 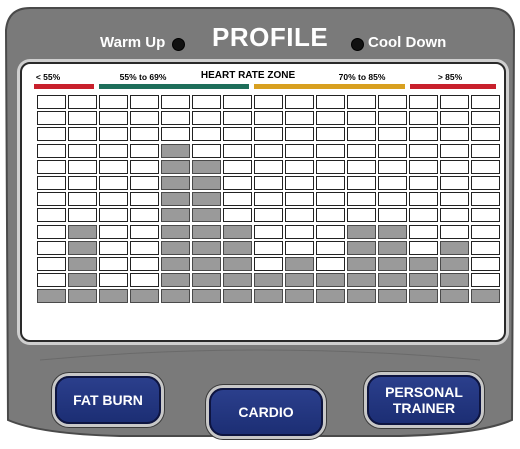 I want to click on warm-up-indicator-light, so click(x=178, y=44).